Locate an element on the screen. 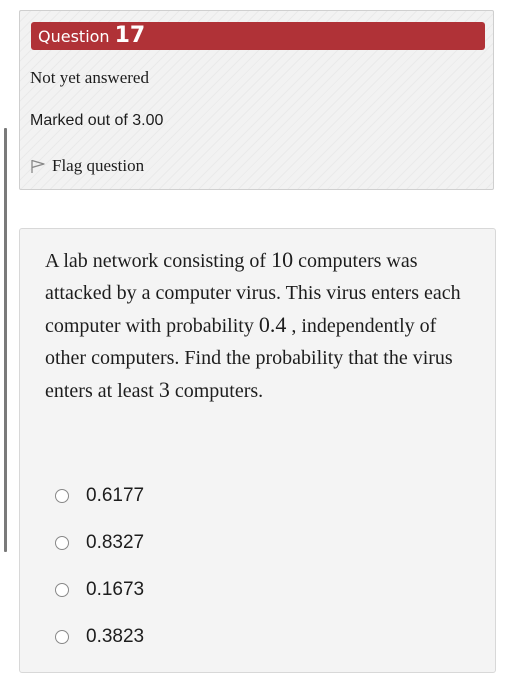 The image size is (516, 700). question-header: Question 17 is located at coordinates (258, 36).